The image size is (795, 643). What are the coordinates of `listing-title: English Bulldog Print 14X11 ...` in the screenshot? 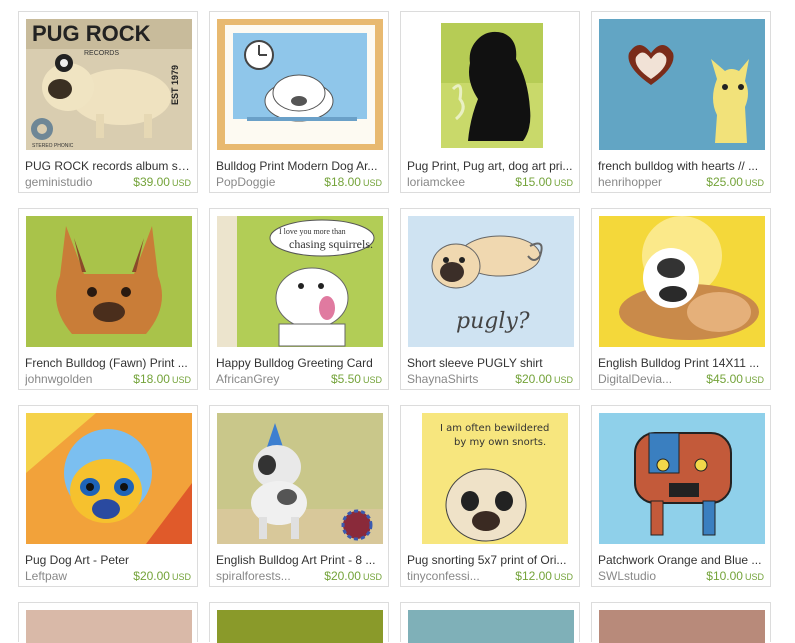 It's located at (681, 363).